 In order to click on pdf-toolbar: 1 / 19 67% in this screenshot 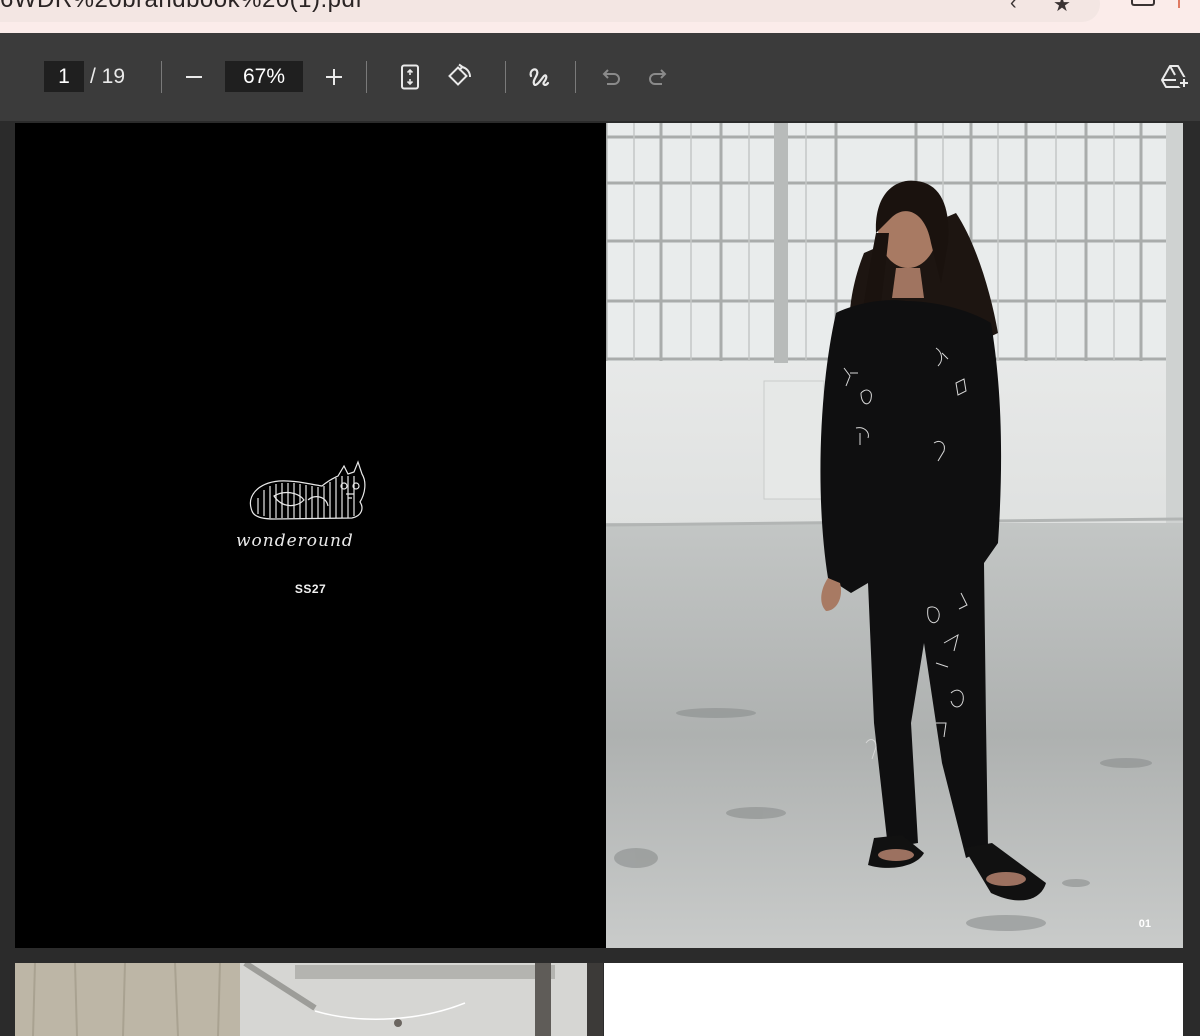, I will do `click(600, 77)`.